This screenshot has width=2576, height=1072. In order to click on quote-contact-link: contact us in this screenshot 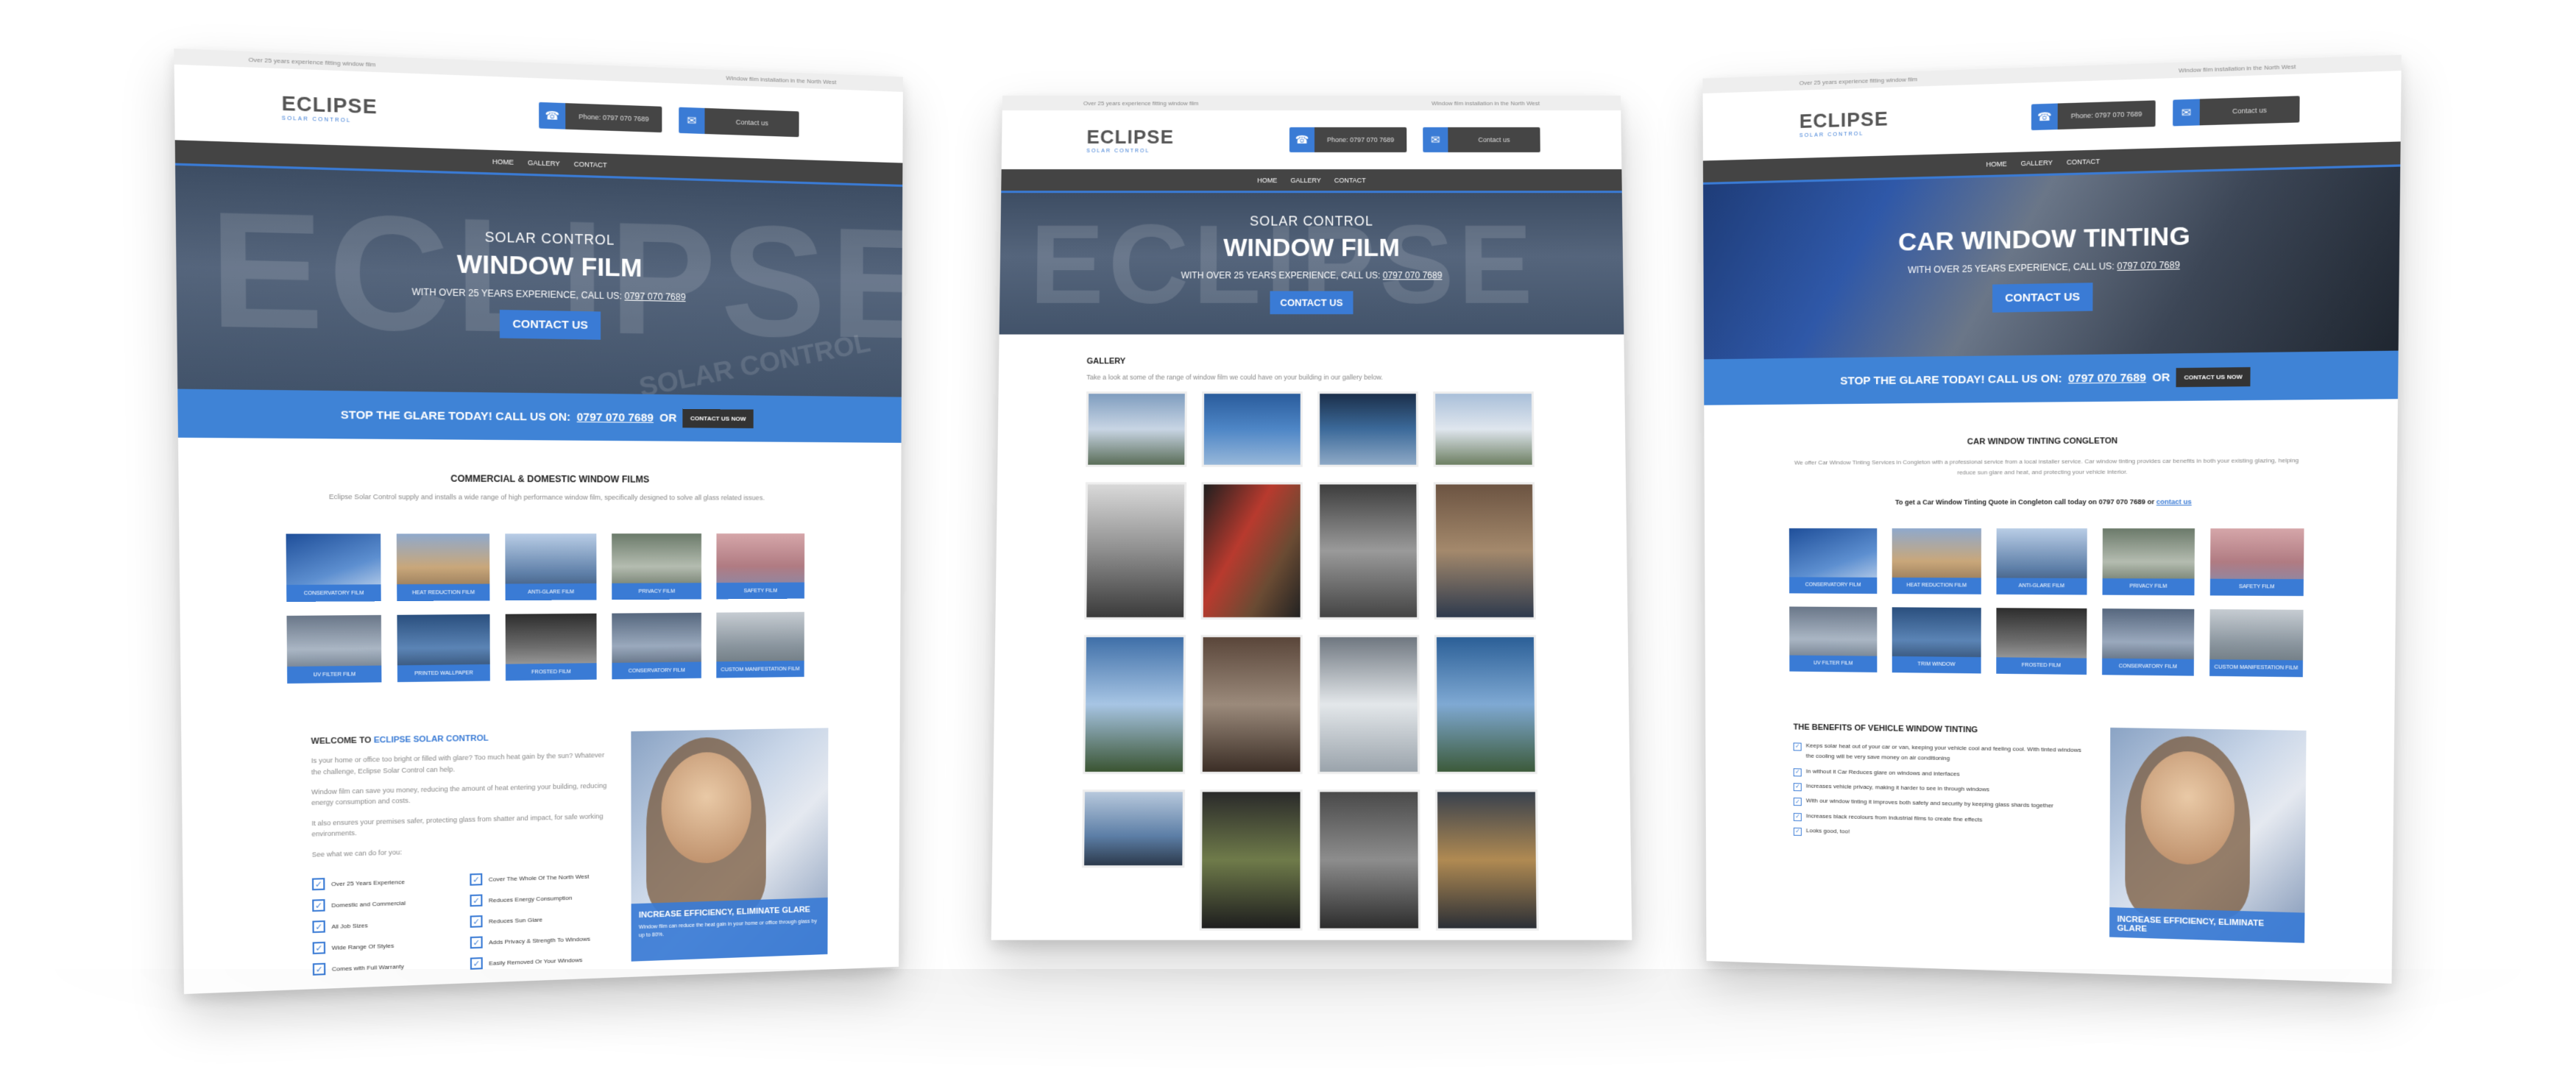, I will do `click(2174, 501)`.